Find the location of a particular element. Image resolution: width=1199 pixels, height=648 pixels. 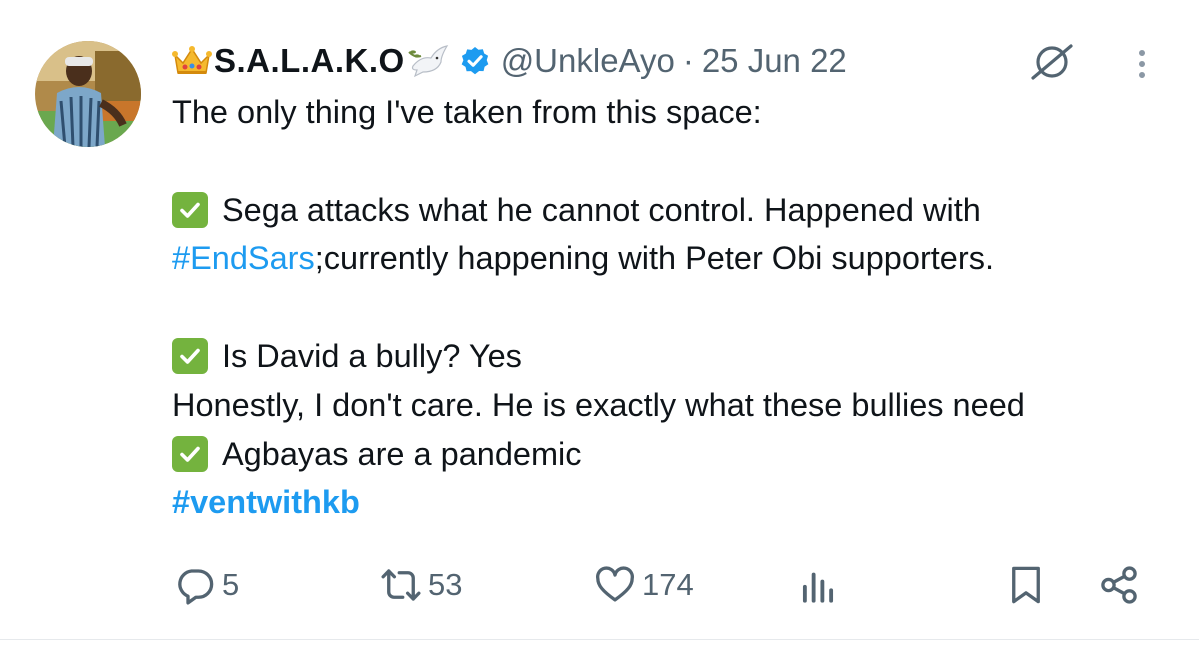

views-button is located at coordinates (818, 585).